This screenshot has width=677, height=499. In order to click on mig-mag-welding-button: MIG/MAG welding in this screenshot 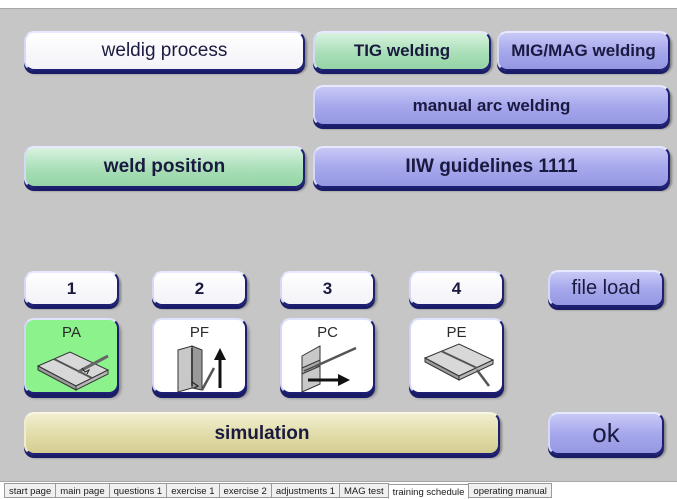, I will do `click(583, 51)`.